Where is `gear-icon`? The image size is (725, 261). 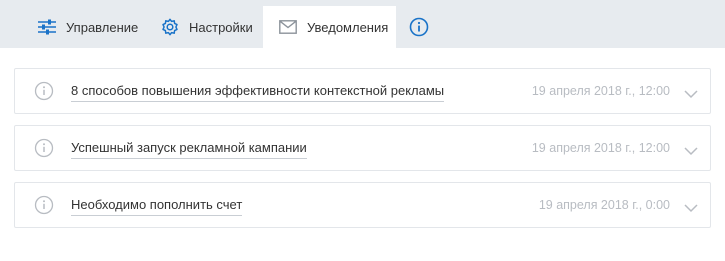
gear-icon is located at coordinates (170, 27).